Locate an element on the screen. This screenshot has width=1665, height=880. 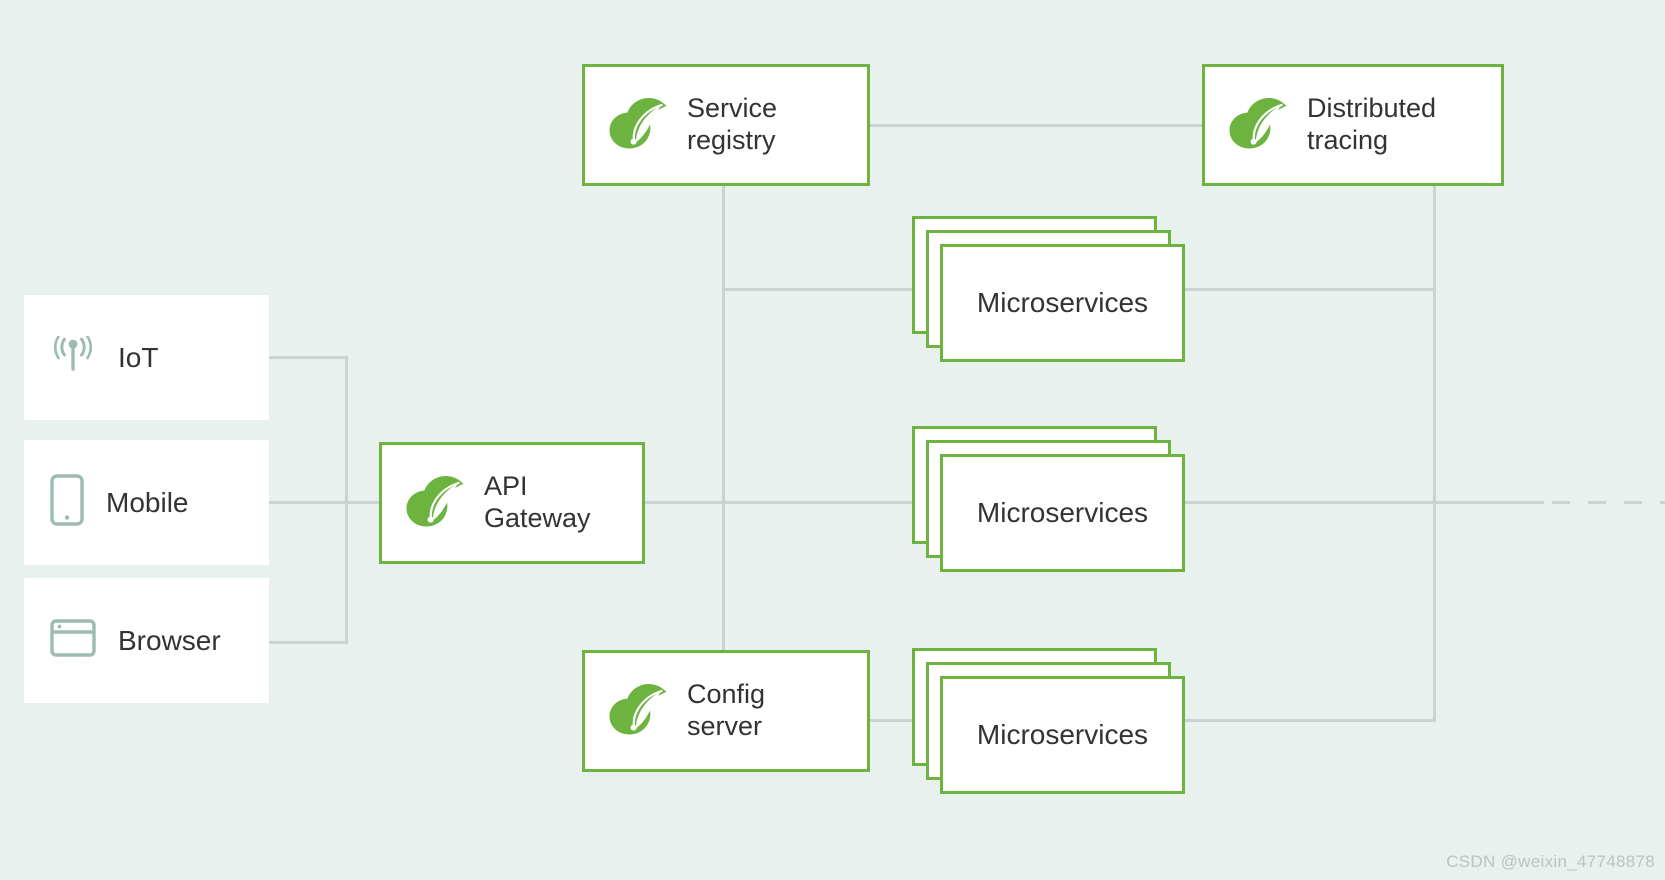
signal-broadcast-icon is located at coordinates (73, 357).